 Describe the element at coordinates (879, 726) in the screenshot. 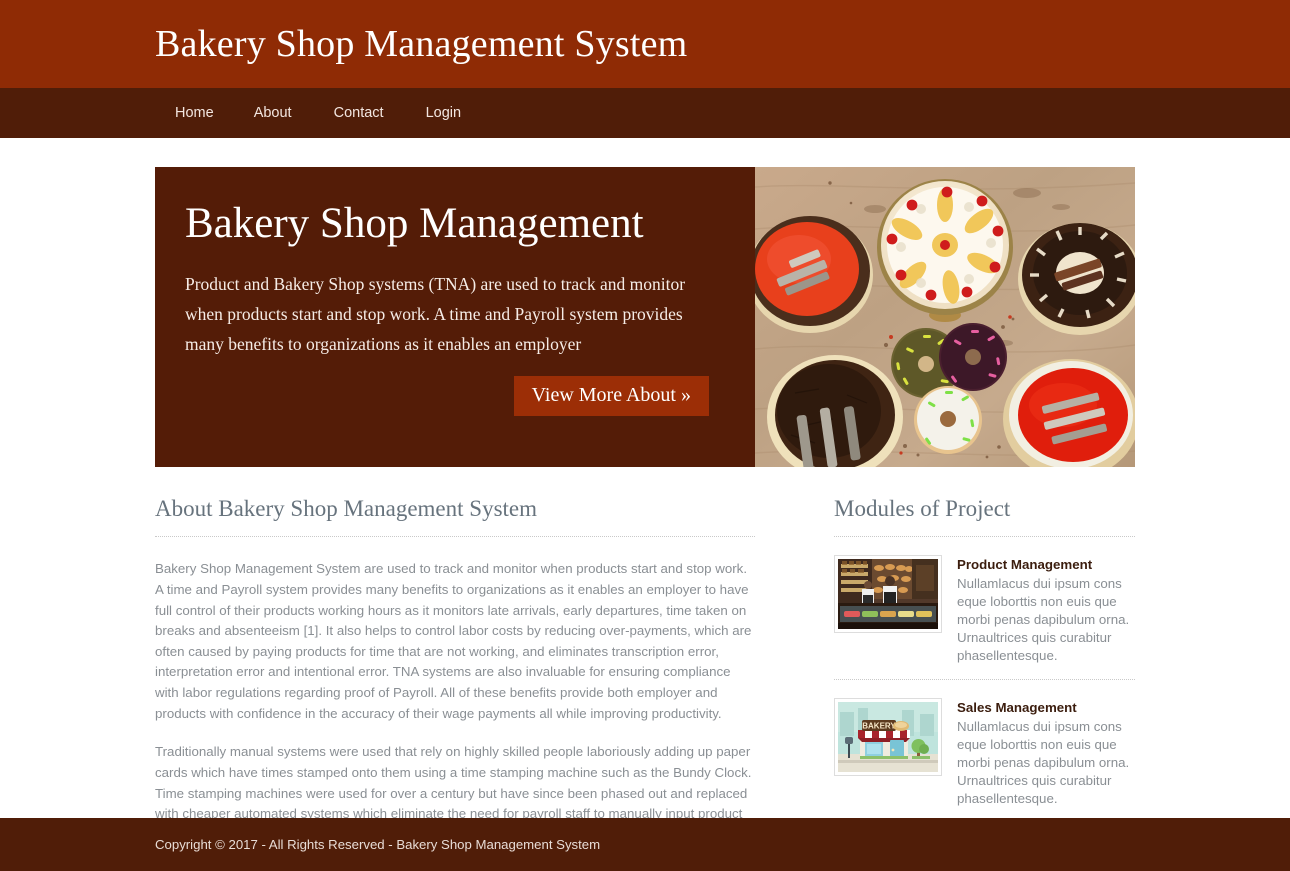

I see `svg-text: BAKERY` at that location.